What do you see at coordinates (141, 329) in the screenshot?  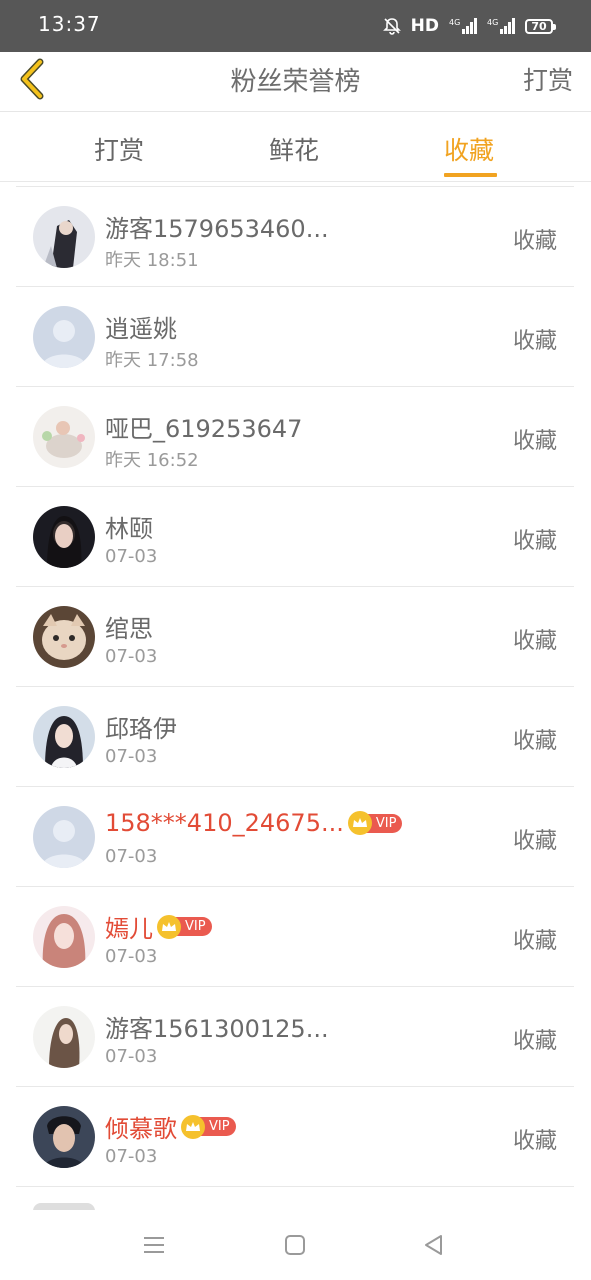 I see `user-name: 逍遥姚` at bounding box center [141, 329].